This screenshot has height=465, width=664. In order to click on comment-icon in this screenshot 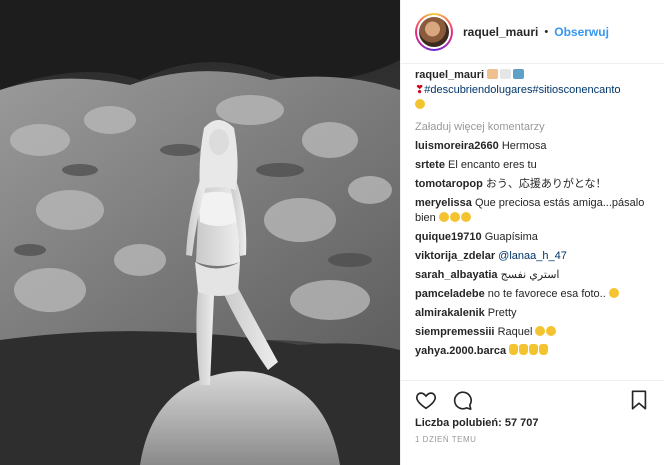, I will do `click(462, 400)`.